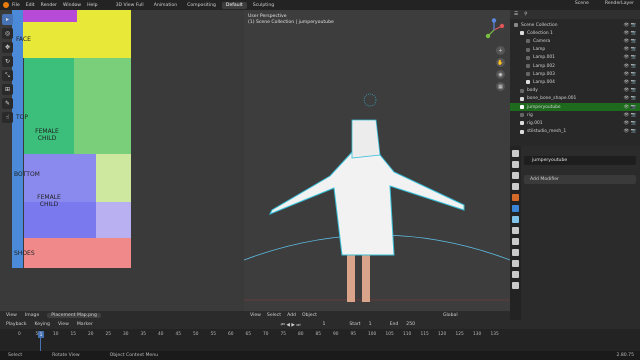 This screenshot has height=360, width=640. I want to click on playhead: 1, so click(41, 334).